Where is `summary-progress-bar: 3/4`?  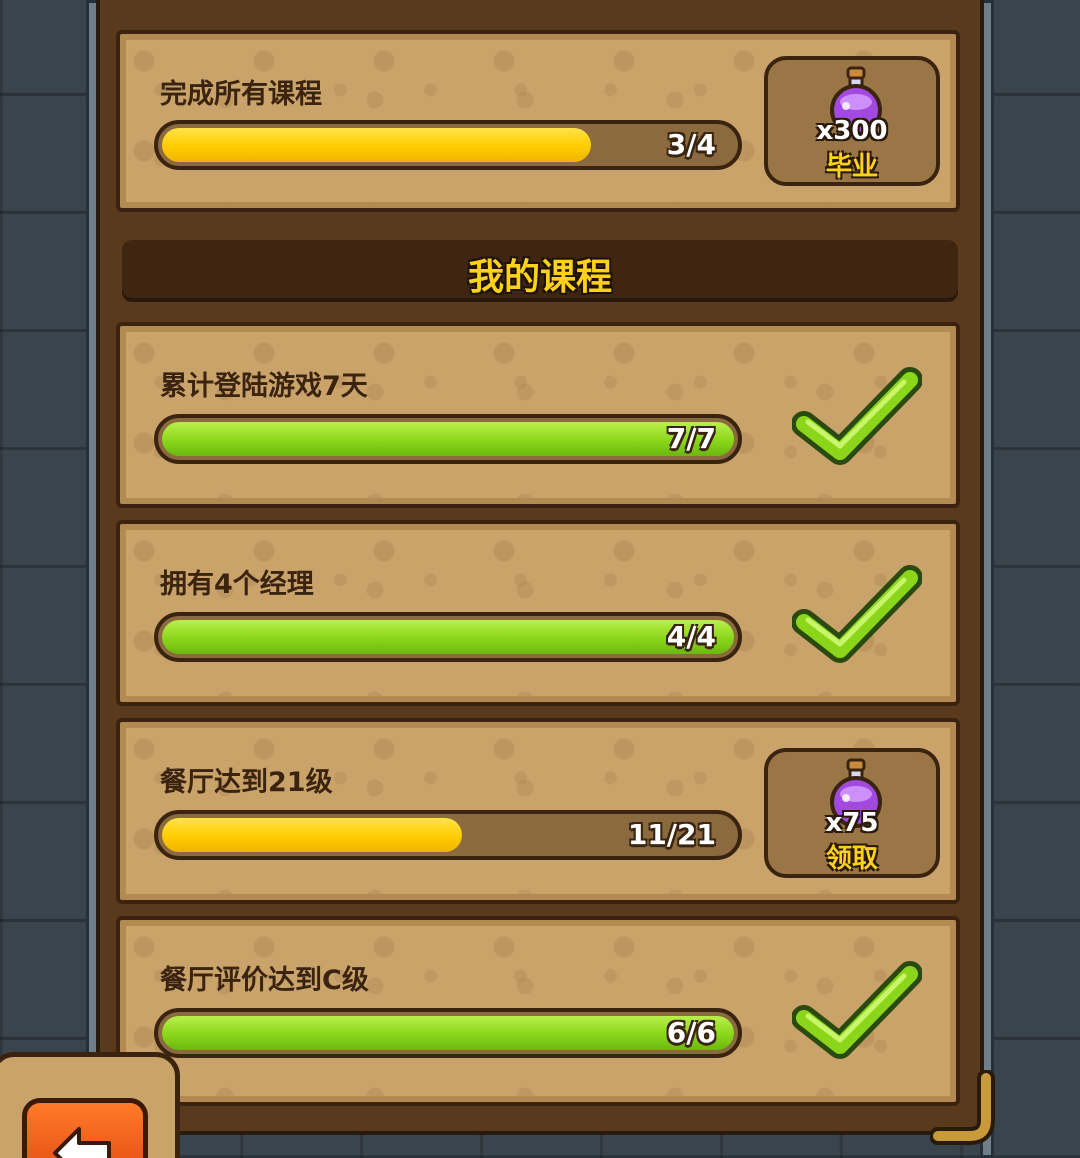 summary-progress-bar: 3/4 is located at coordinates (448, 145).